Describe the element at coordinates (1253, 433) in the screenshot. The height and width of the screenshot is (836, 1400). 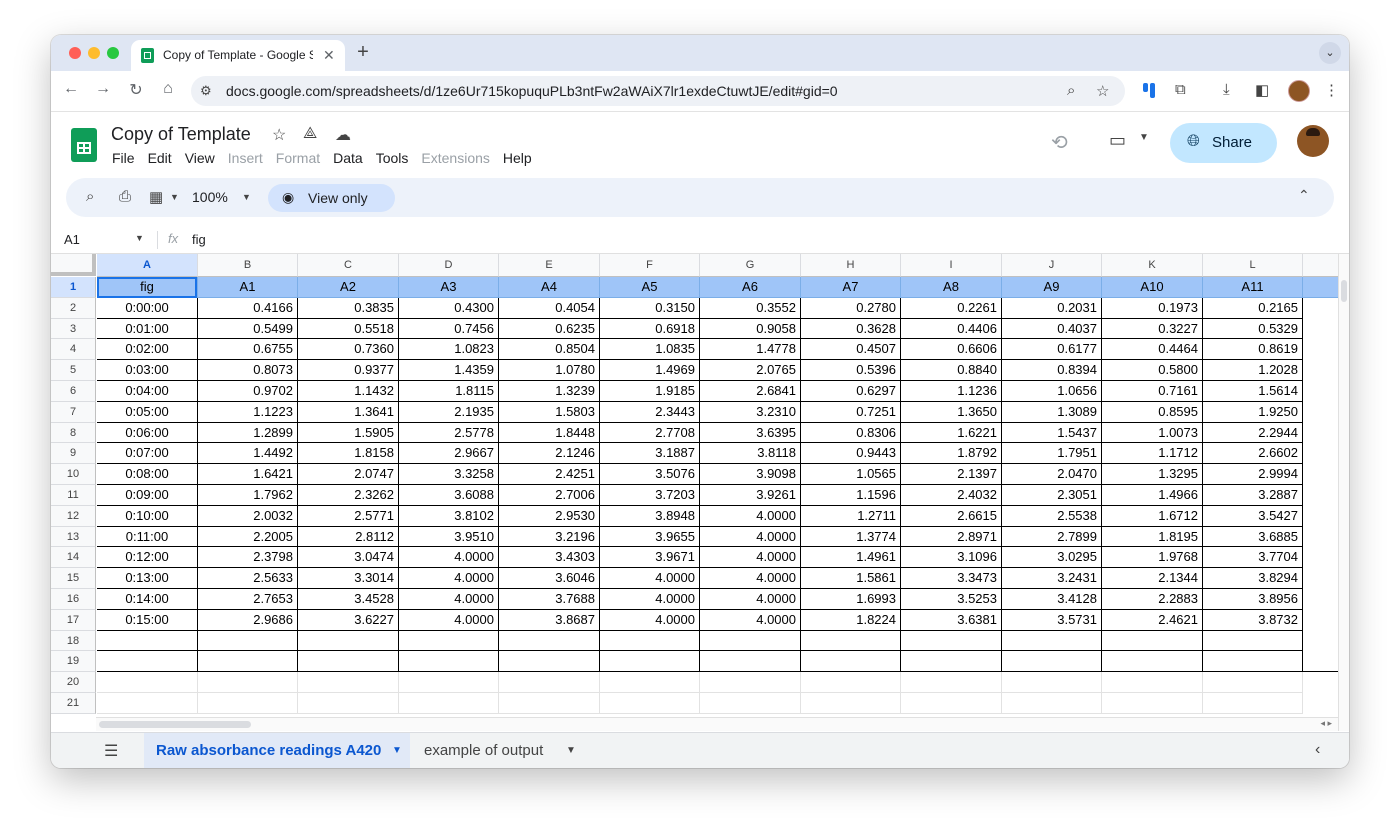
I see `absorbance-cell: 2.2944` at that location.